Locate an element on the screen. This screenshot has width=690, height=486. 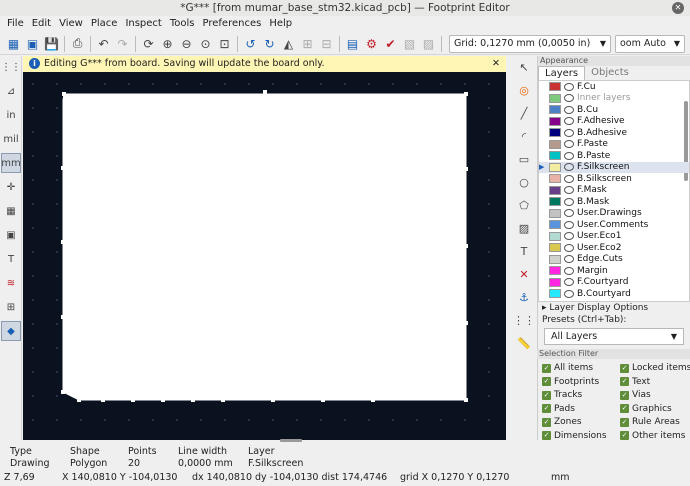
menu-preferences: Preferences is located at coordinates (232, 24).